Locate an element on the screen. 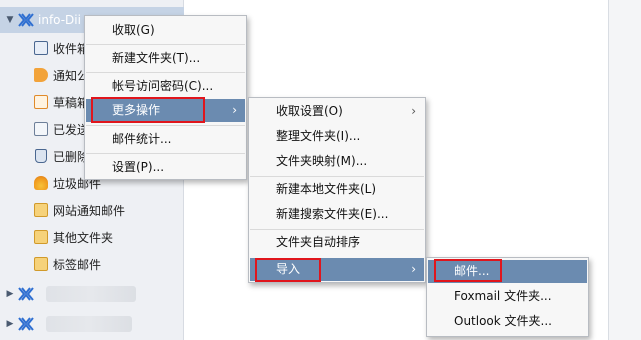 This screenshot has height=340, width=641. draft-icon is located at coordinates (41, 102).